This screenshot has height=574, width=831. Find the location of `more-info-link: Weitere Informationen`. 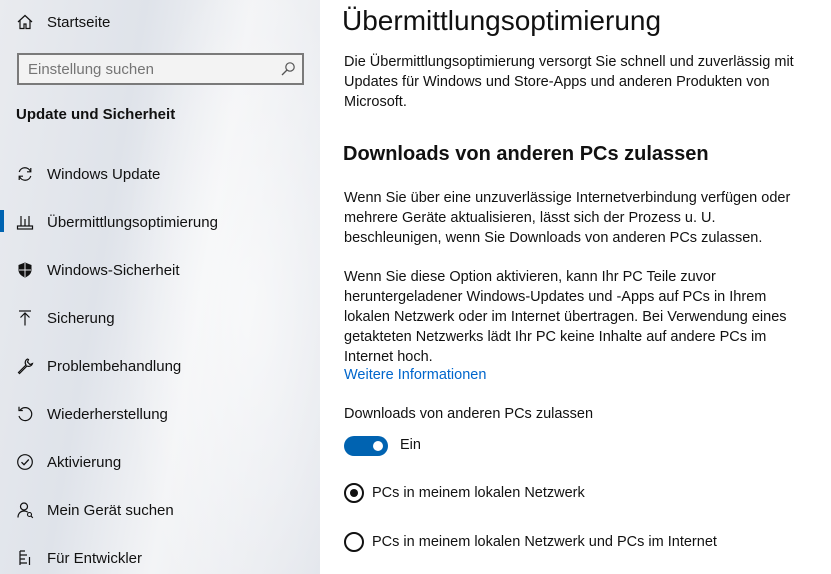

more-info-link: Weitere Informationen is located at coordinates (415, 375).